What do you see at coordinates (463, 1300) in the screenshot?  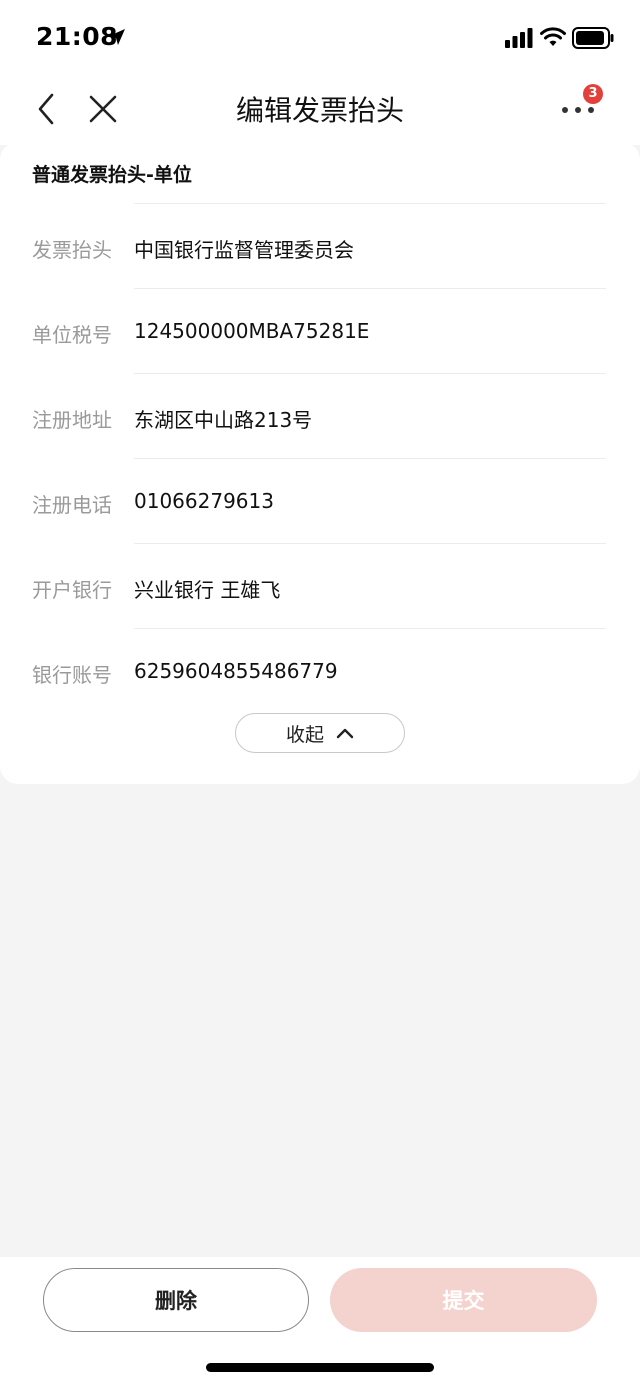 I see `submit-button: 提交` at bounding box center [463, 1300].